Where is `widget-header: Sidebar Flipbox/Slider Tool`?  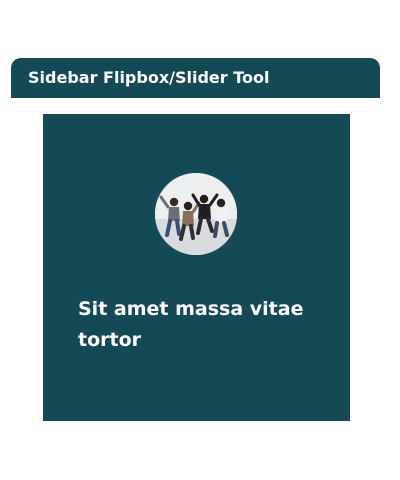
widget-header: Sidebar Flipbox/Slider Tool is located at coordinates (195, 78).